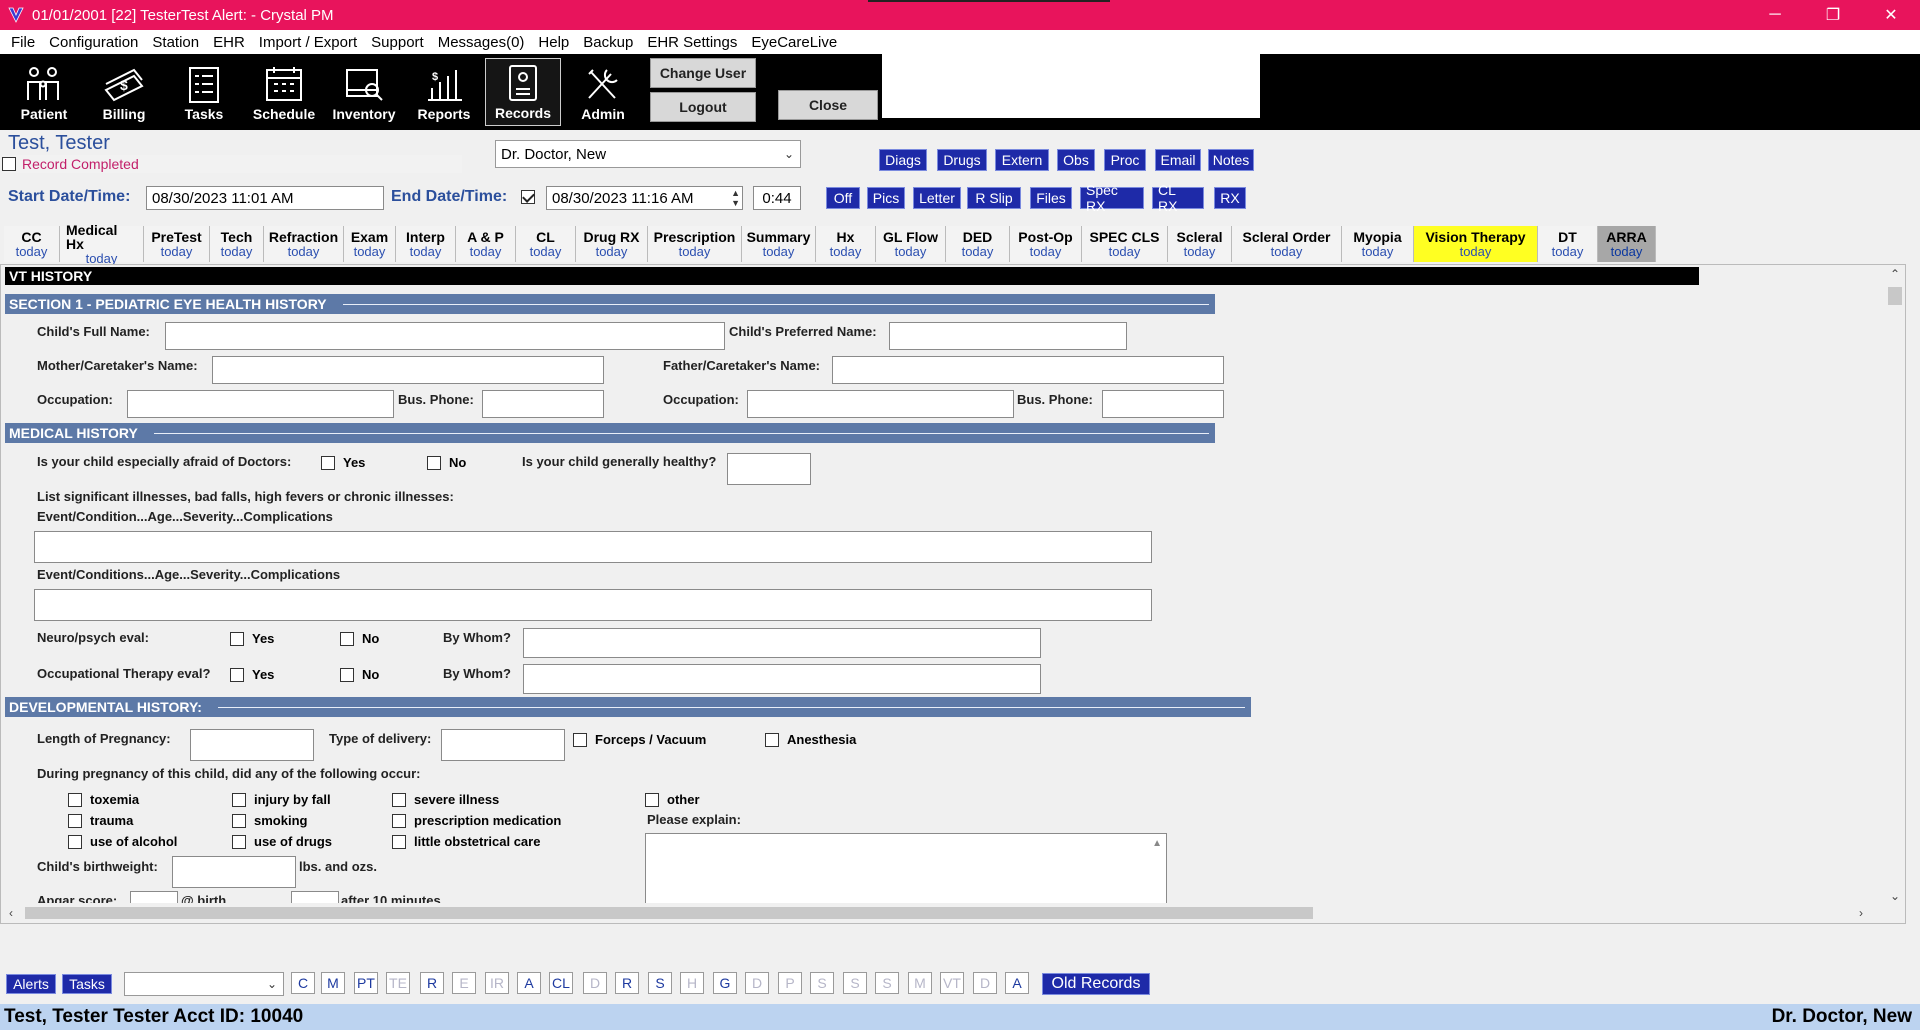  I want to click on little-obstetrical-care-option: little obstetrical care, so click(466, 841).